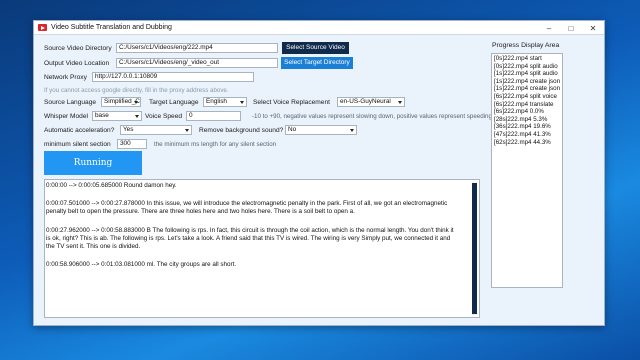 This screenshot has height=360, width=640. What do you see at coordinates (70, 102) in the screenshot?
I see `source-language-label: Source Language` at bounding box center [70, 102].